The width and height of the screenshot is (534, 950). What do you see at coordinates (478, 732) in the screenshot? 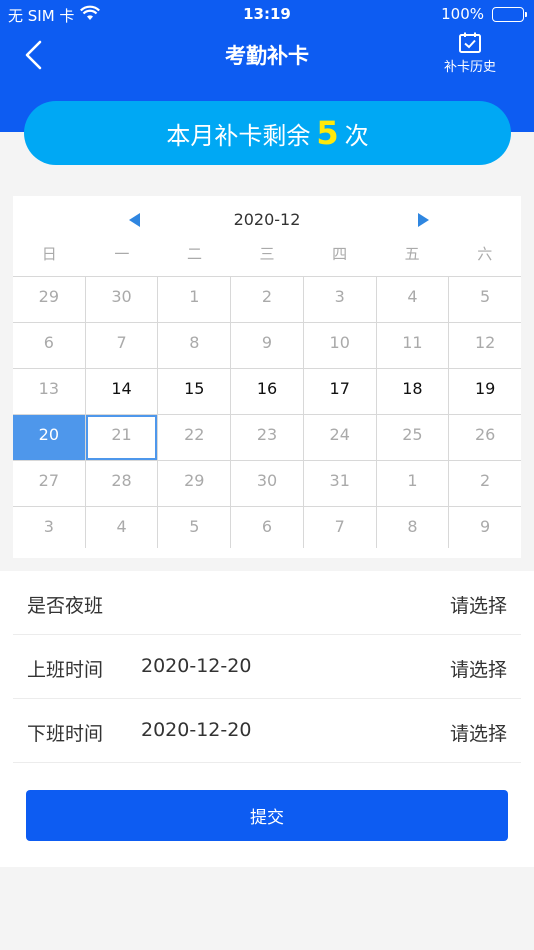
I see `end-time-select: 请选择` at bounding box center [478, 732].